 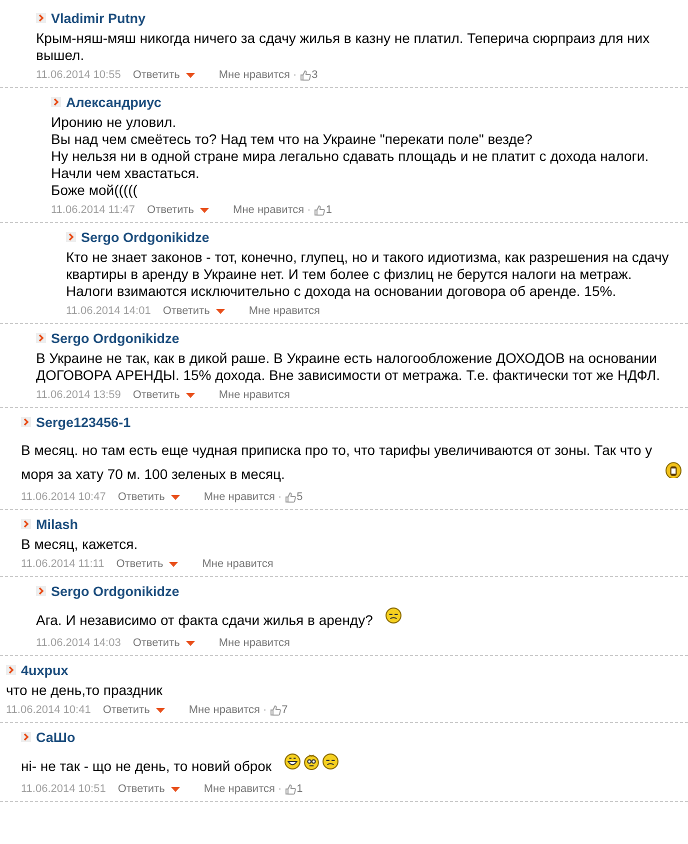 I want to click on author-link: Vladimir Putny, so click(x=98, y=18).